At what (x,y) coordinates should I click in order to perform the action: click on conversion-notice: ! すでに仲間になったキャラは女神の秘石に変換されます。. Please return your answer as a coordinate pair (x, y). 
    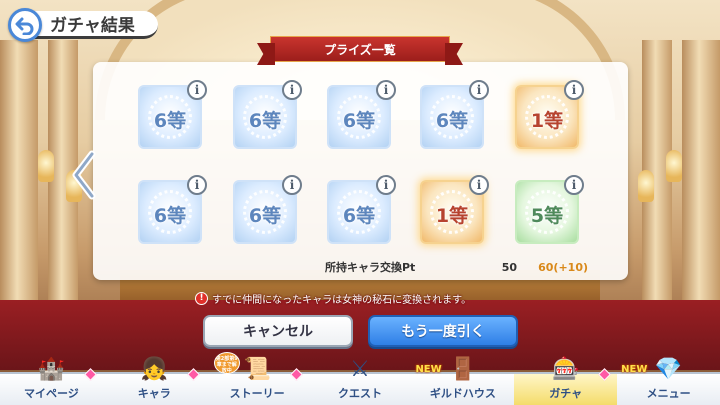
    Looking at the image, I should click on (365, 298).